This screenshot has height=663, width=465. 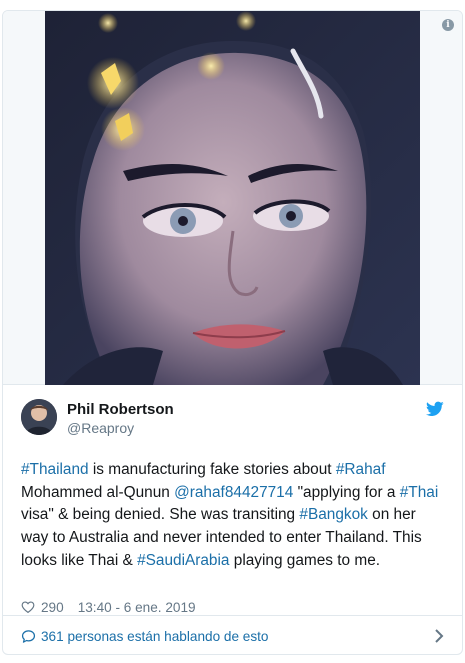 I want to click on info-icon: i, so click(x=448, y=25).